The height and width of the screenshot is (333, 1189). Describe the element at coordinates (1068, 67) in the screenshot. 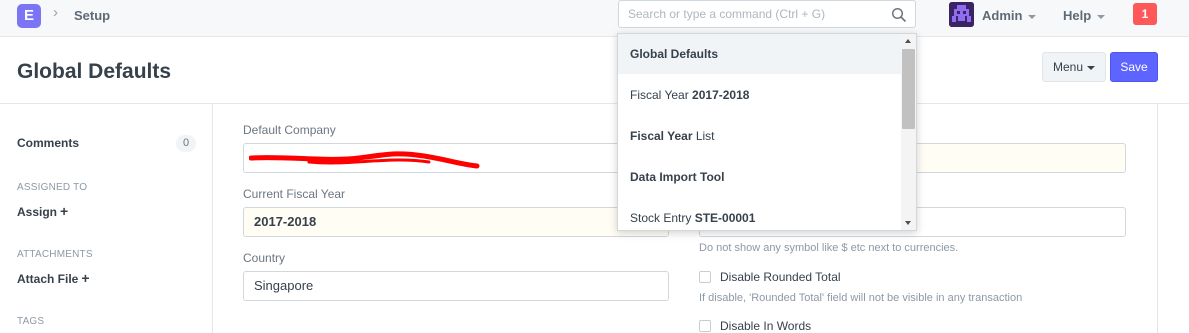

I see `menu-label: Menu` at that location.